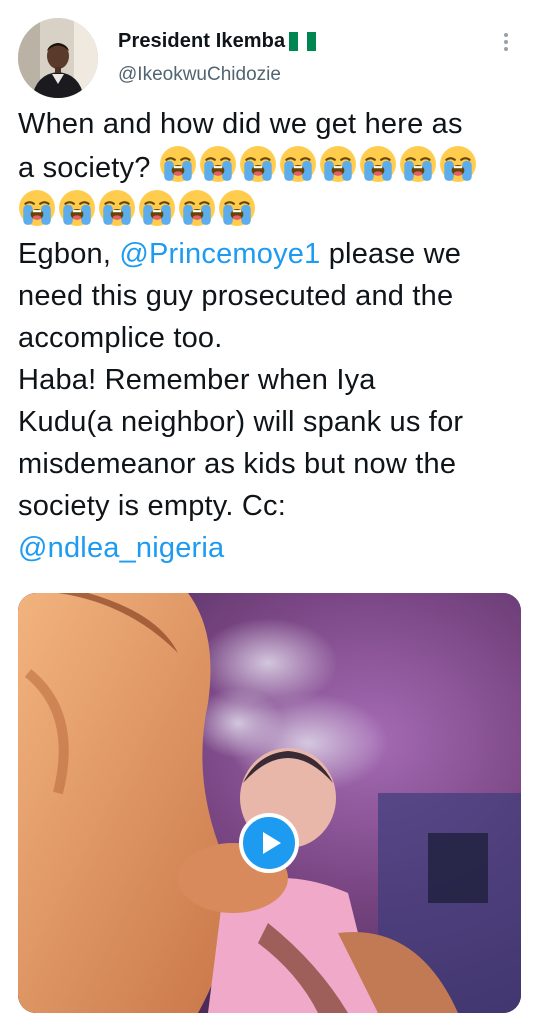  What do you see at coordinates (271, 843) in the screenshot?
I see `play-icon` at bounding box center [271, 843].